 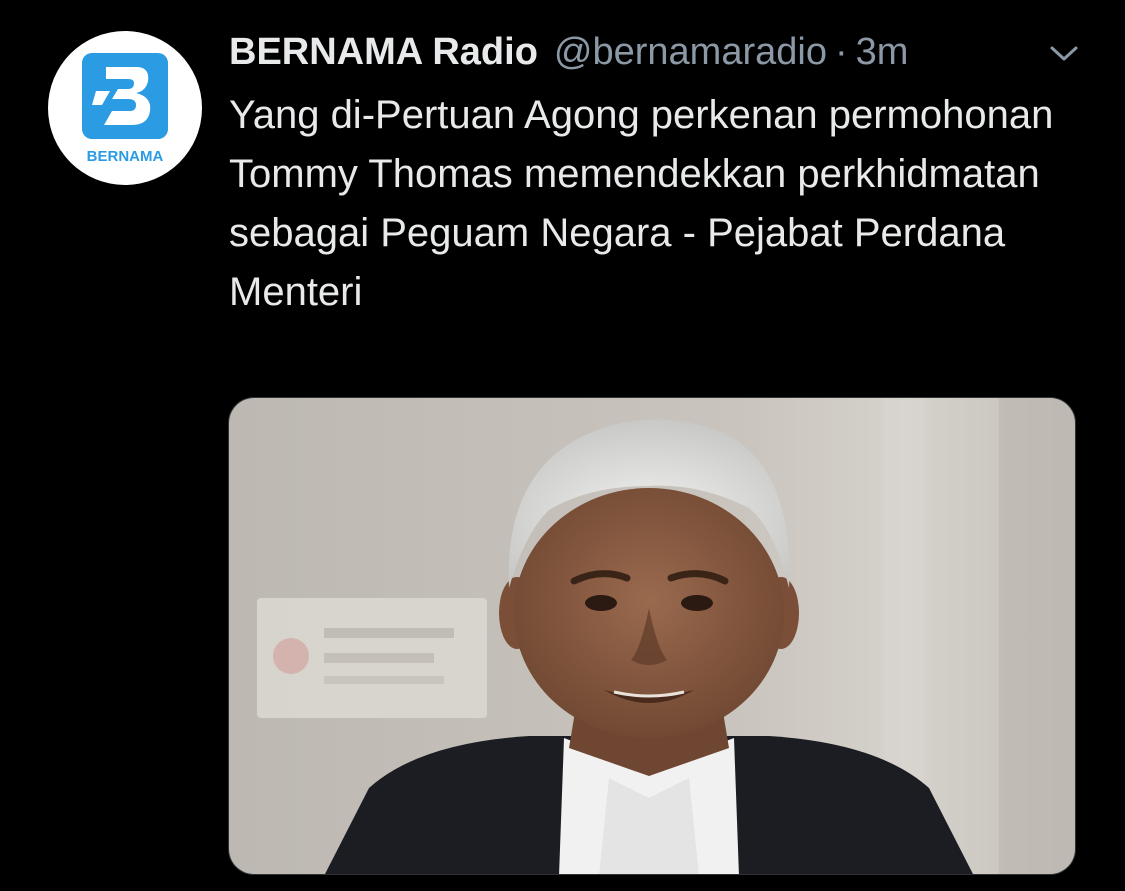 What do you see at coordinates (690, 52) in the screenshot?
I see `author-handle: @bernamaradio` at bounding box center [690, 52].